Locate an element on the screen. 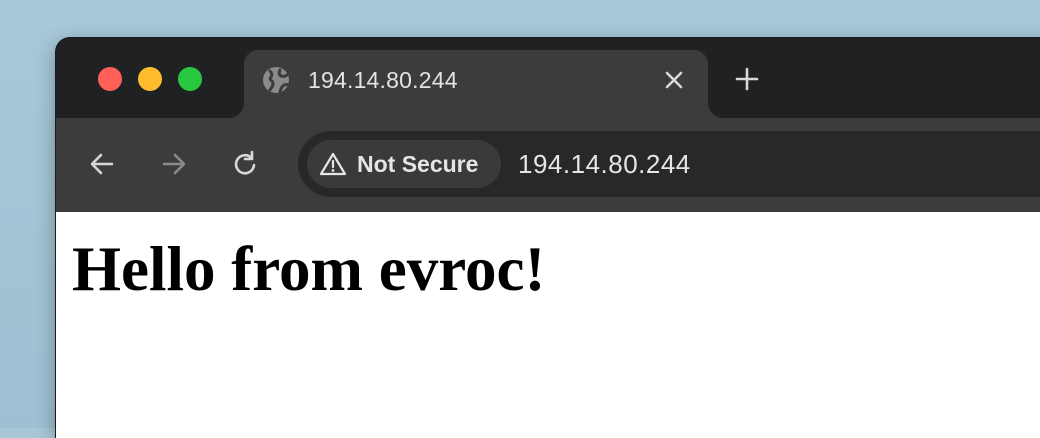 The image size is (1040, 438). reload-icon is located at coordinates (246, 164).